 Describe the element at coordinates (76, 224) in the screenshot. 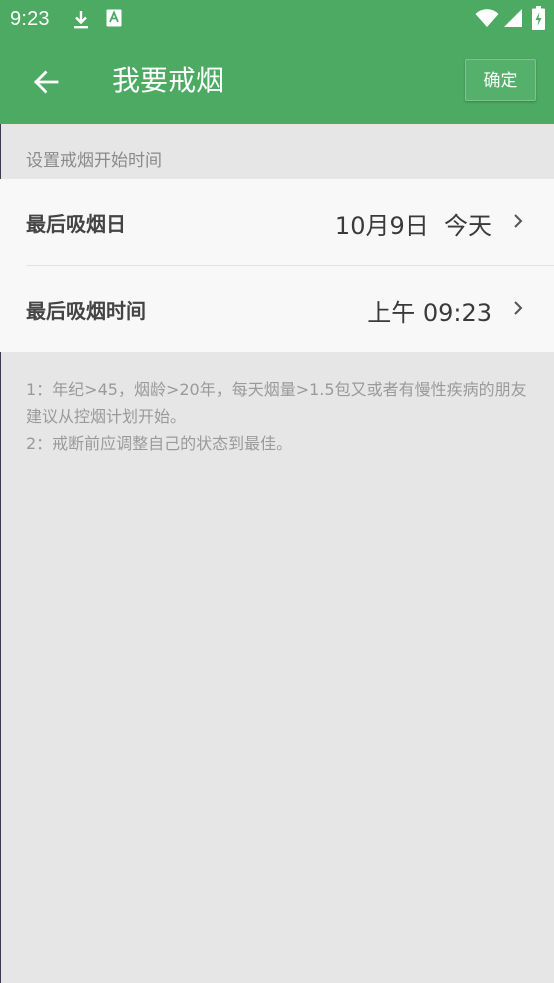

I see `last-smoke-date-label: 最后吸烟日` at that location.